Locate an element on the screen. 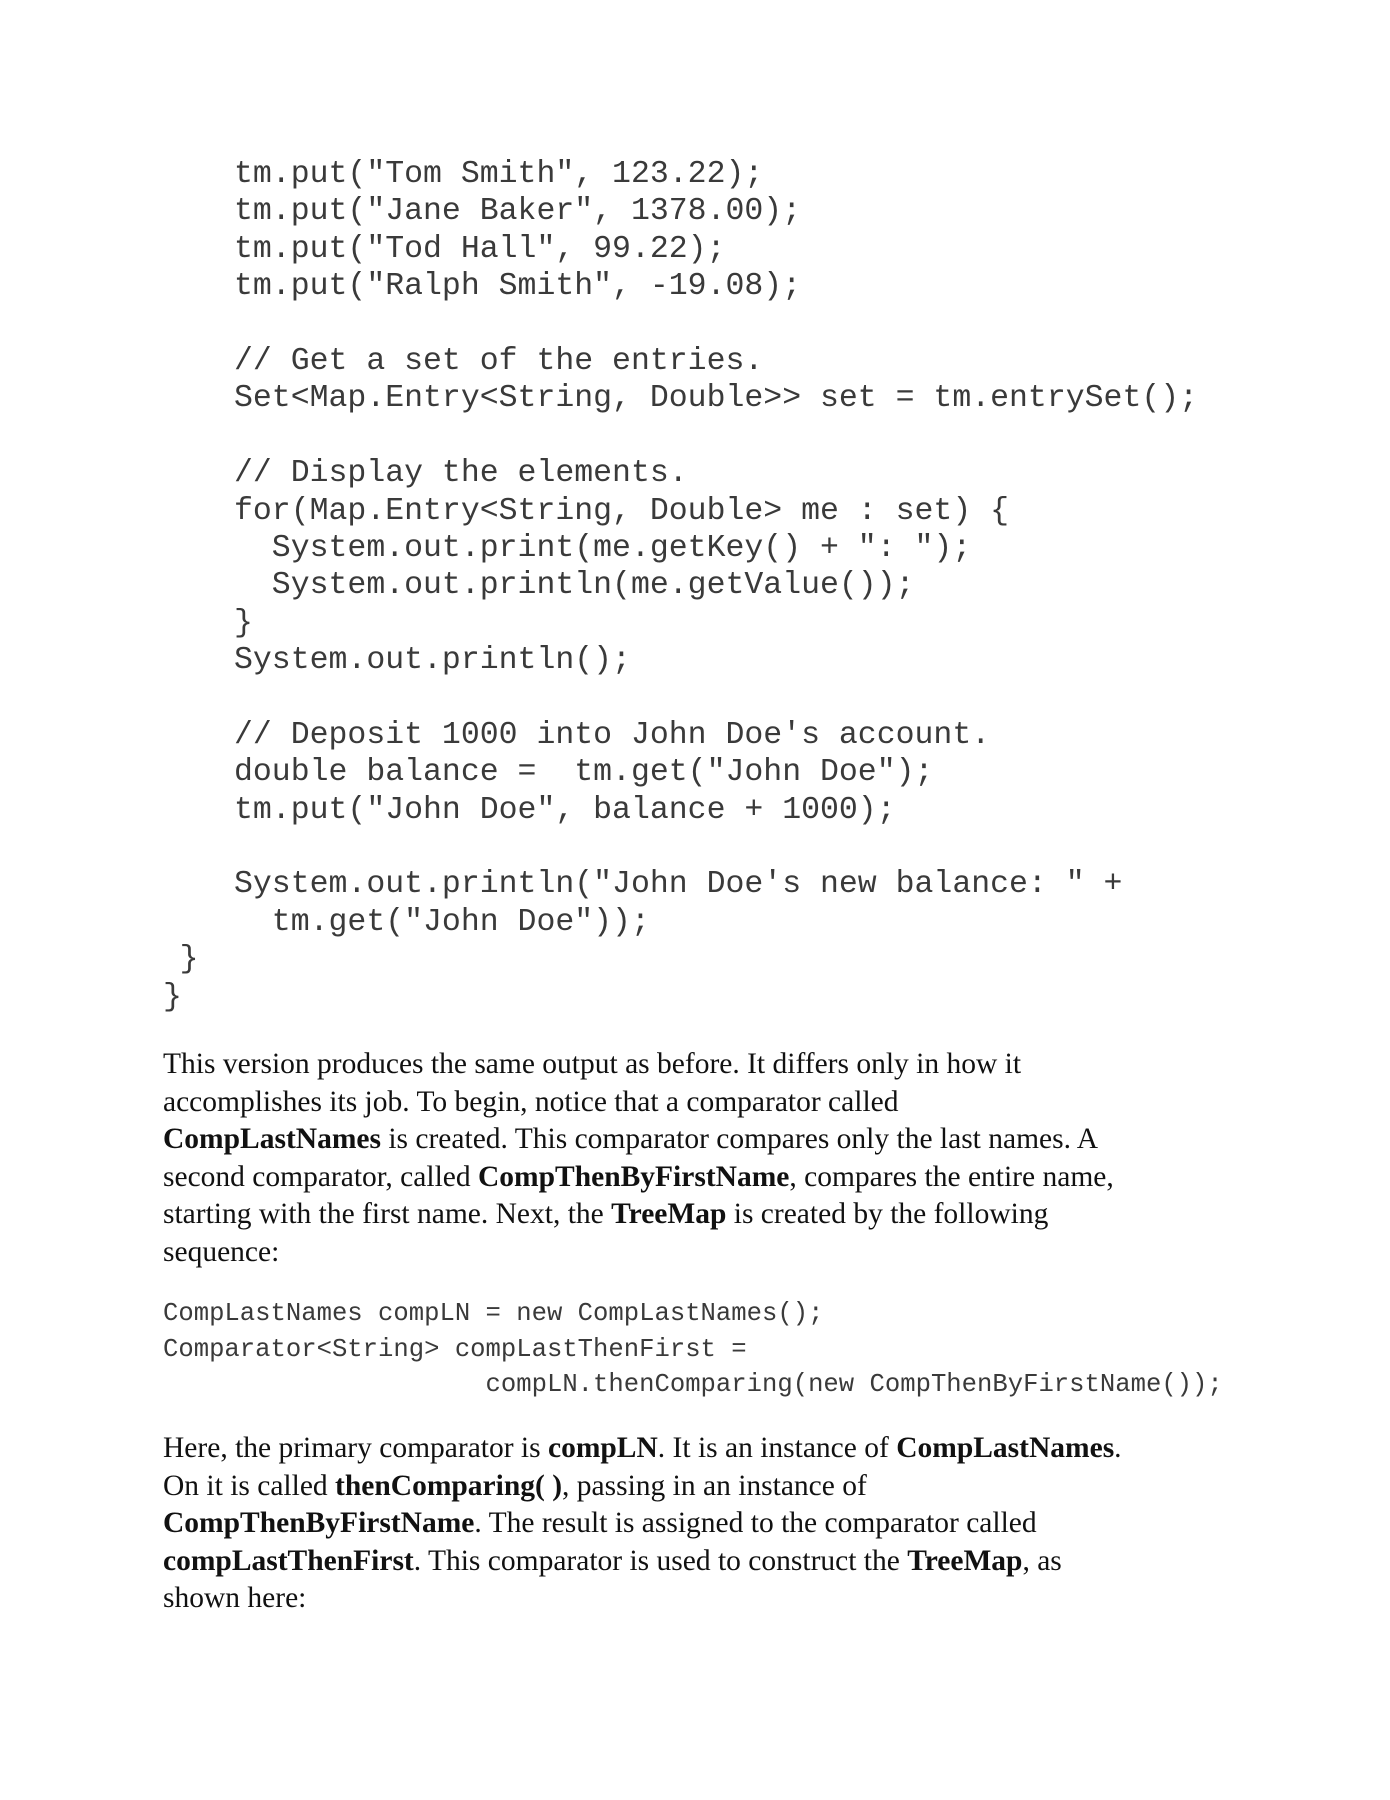  code-line: tm.put("Tom Smith", 123.22); is located at coordinates (499, 174).